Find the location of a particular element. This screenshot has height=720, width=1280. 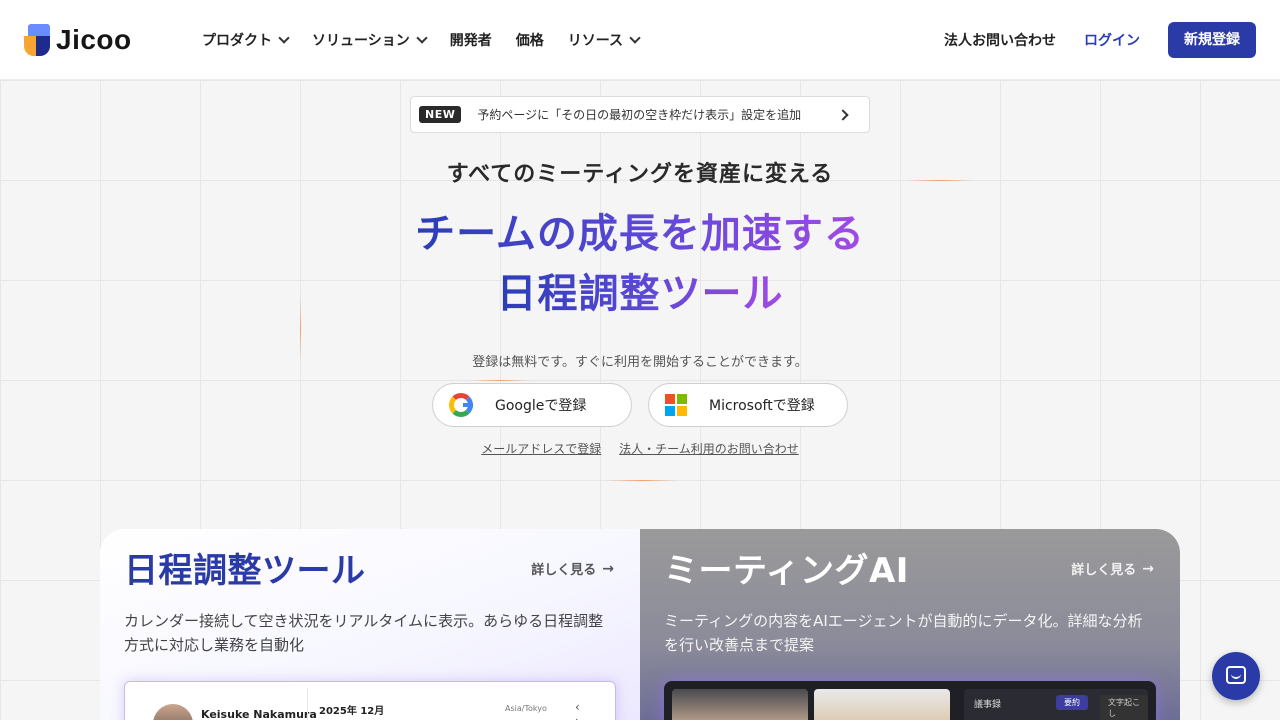

email-signup-link: メールアドレスで登録 is located at coordinates (541, 449).